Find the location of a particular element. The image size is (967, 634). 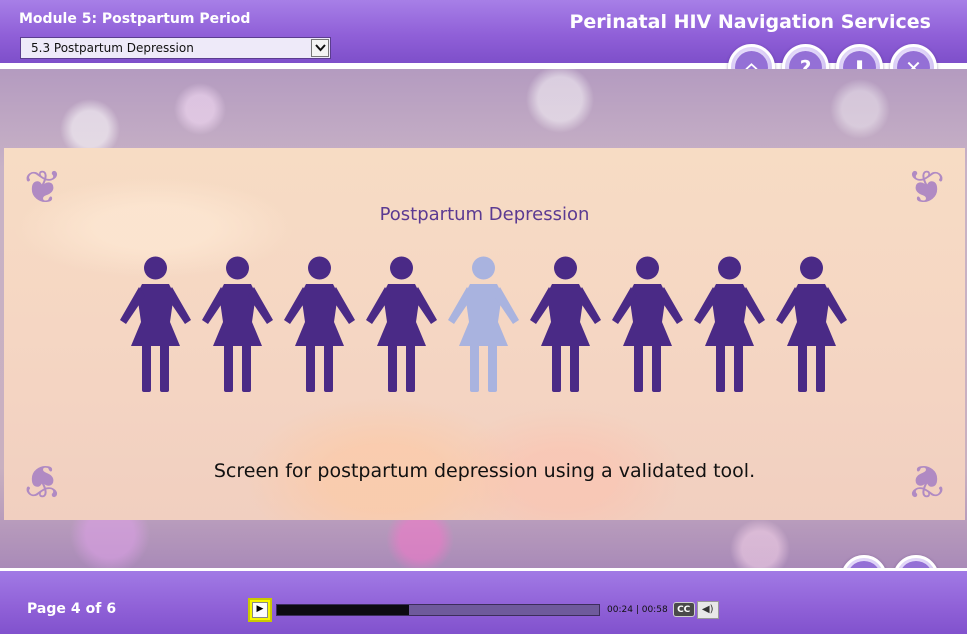

app-title: Perinatal HIV Navigation Services is located at coordinates (750, 22).